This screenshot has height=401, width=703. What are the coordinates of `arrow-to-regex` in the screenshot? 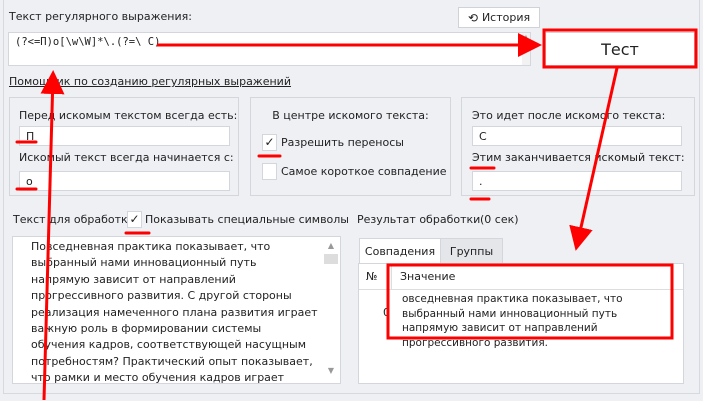 It's located at (52, 235).